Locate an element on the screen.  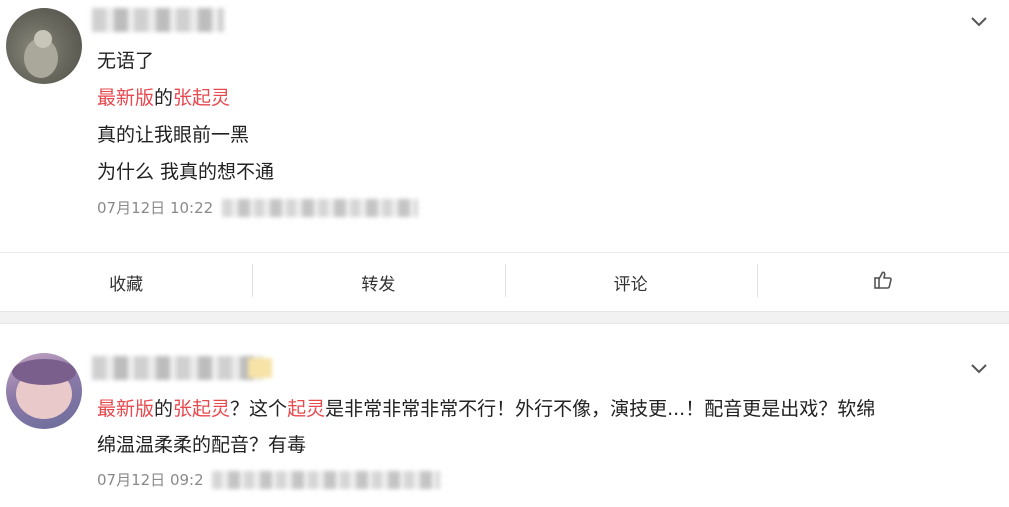
thumbs-up-icon is located at coordinates (883, 282).